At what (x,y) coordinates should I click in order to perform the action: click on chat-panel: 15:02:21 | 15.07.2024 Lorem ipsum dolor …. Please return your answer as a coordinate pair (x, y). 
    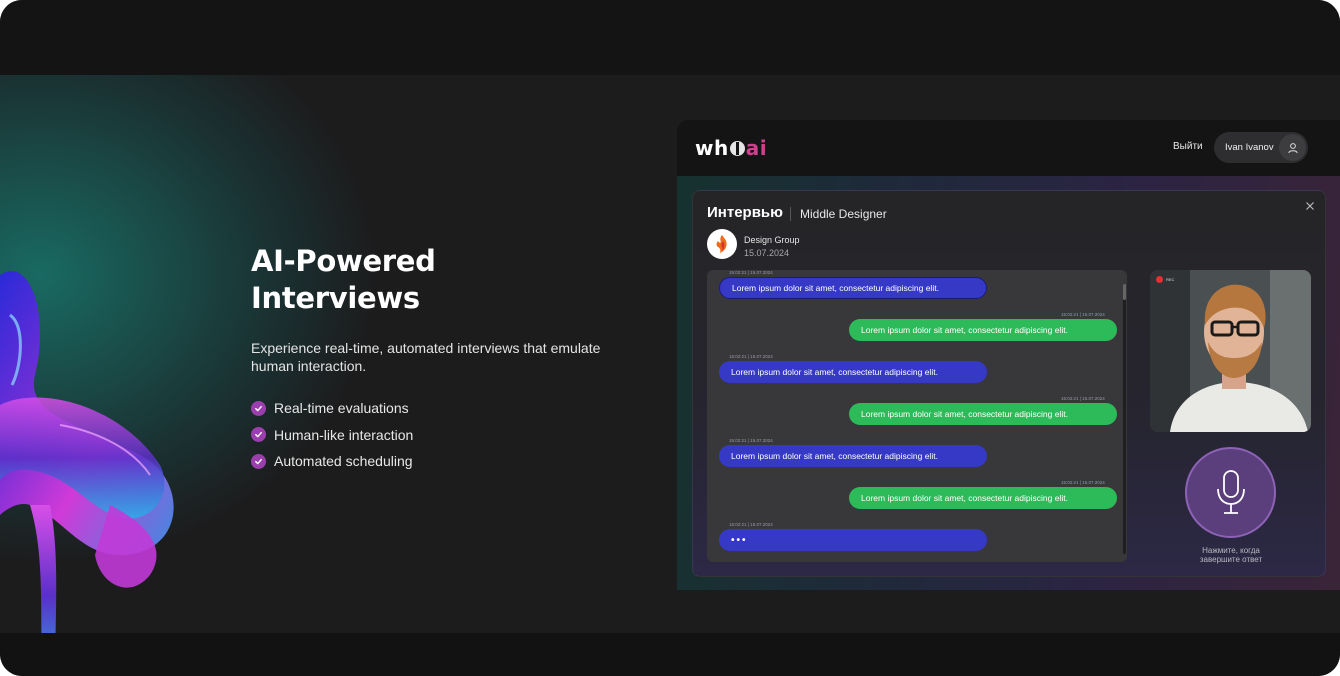
    Looking at the image, I should click on (917, 416).